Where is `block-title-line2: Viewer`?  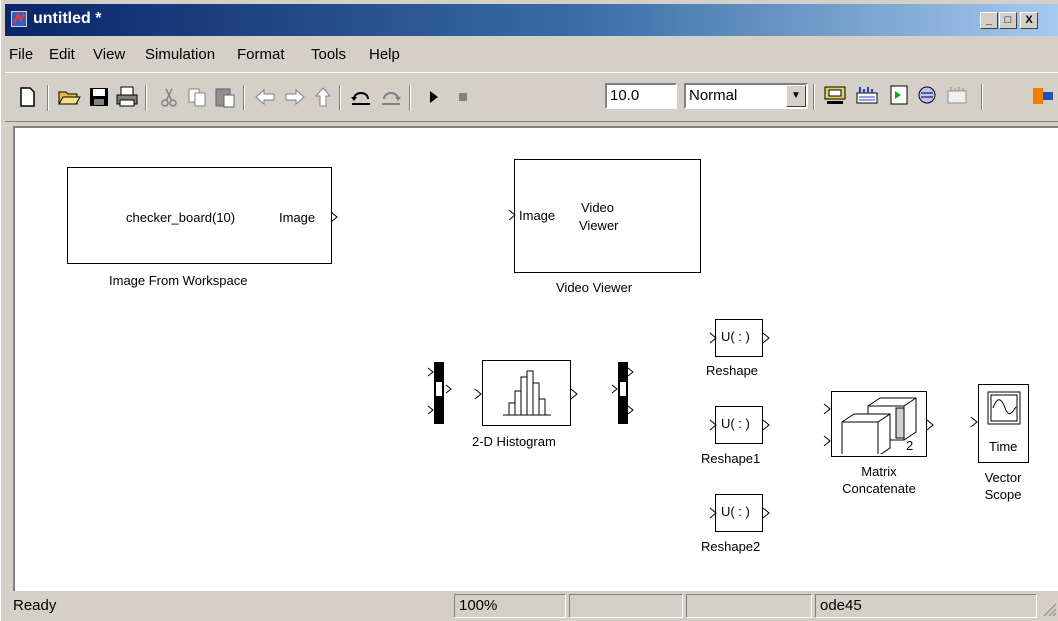
block-title-line2: Viewer is located at coordinates (599, 225).